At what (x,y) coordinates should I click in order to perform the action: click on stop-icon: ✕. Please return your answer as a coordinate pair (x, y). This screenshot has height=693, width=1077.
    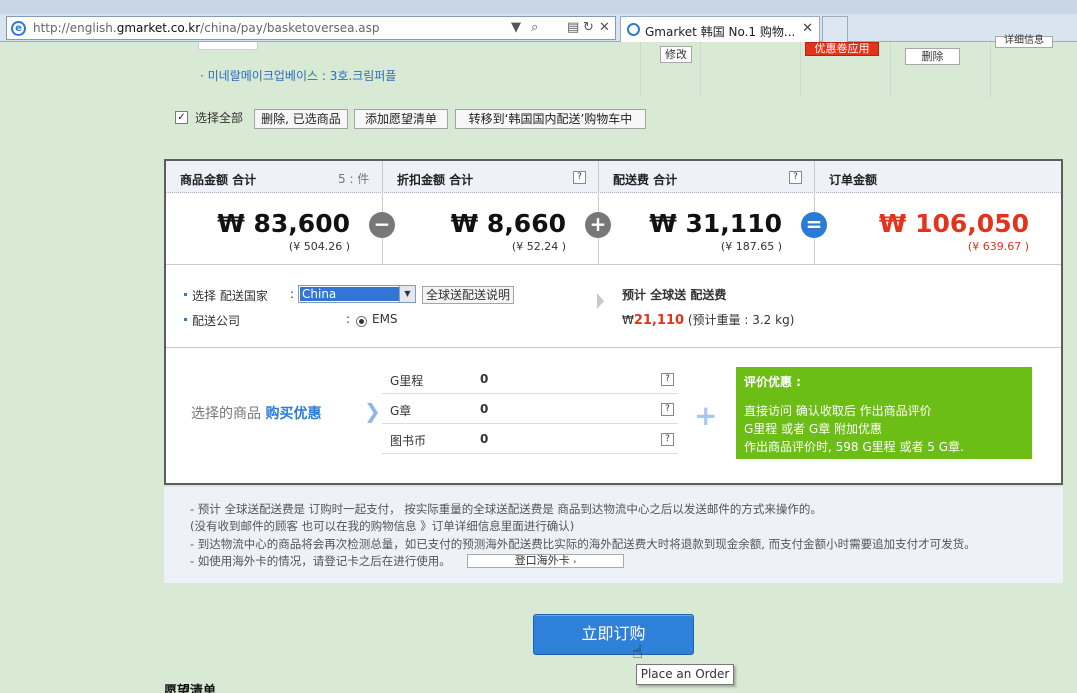
    Looking at the image, I should click on (604, 27).